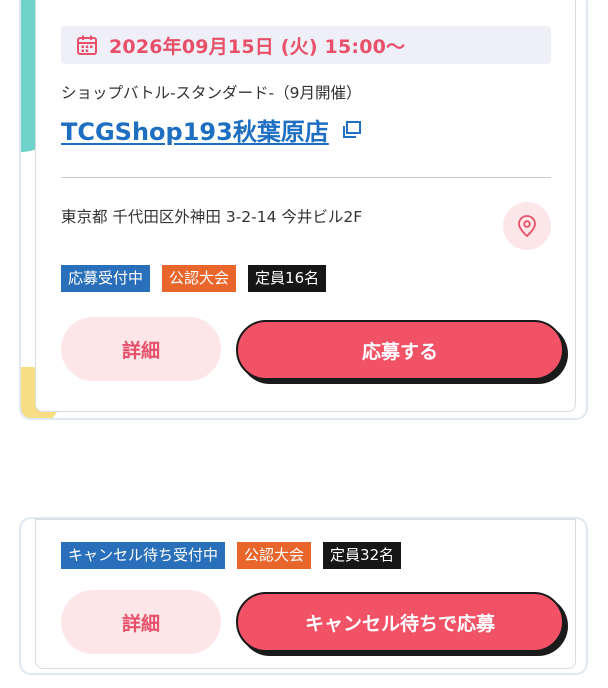  I want to click on shop-name-link: TCGShop193秋葉原店, so click(212, 129).